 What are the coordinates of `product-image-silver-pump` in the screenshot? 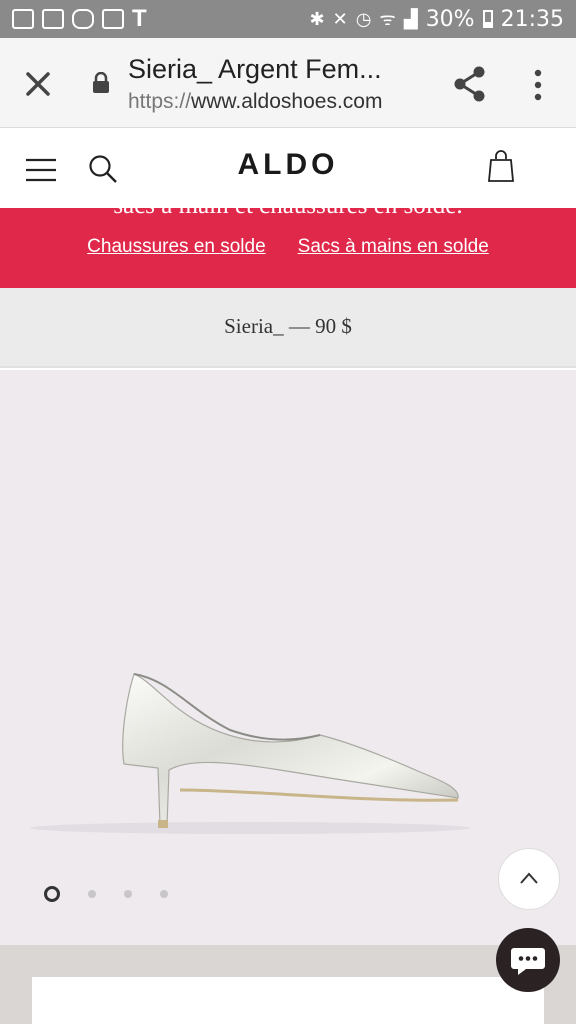 It's located at (250, 753).